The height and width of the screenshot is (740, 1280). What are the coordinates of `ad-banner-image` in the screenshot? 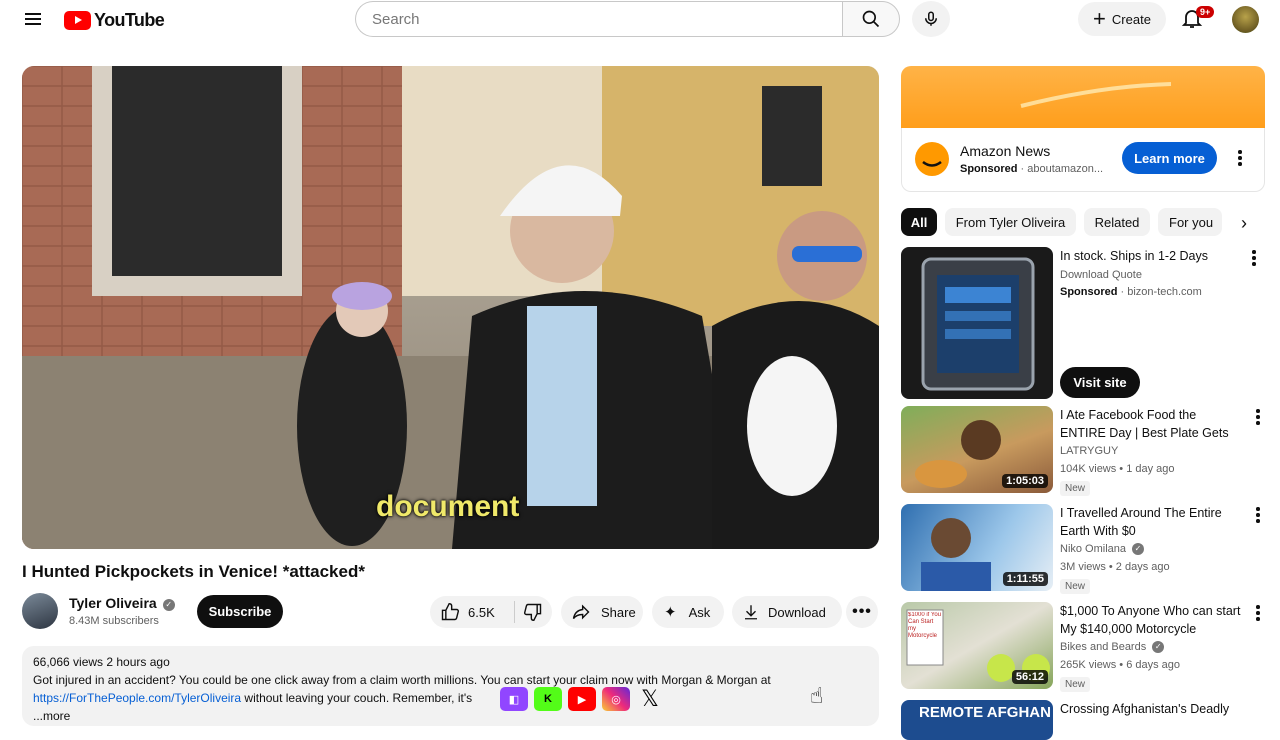 It's located at (1083, 97).